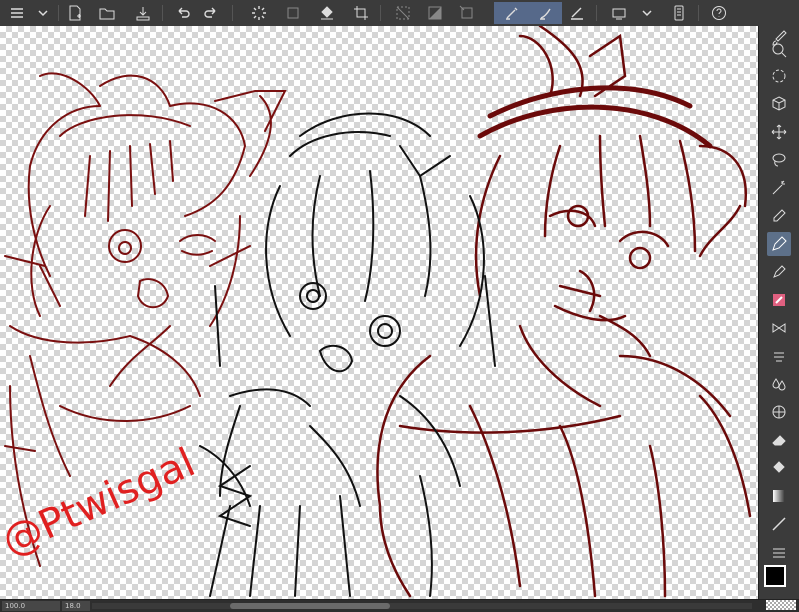  I want to click on open-folder-icon, so click(107, 13).